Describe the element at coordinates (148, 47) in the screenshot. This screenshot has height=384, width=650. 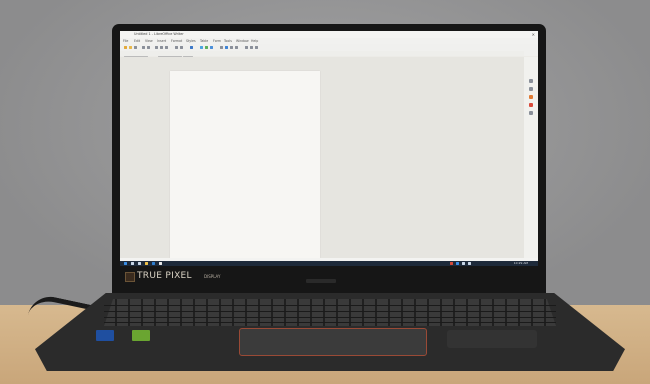
I see `print-icon` at that location.